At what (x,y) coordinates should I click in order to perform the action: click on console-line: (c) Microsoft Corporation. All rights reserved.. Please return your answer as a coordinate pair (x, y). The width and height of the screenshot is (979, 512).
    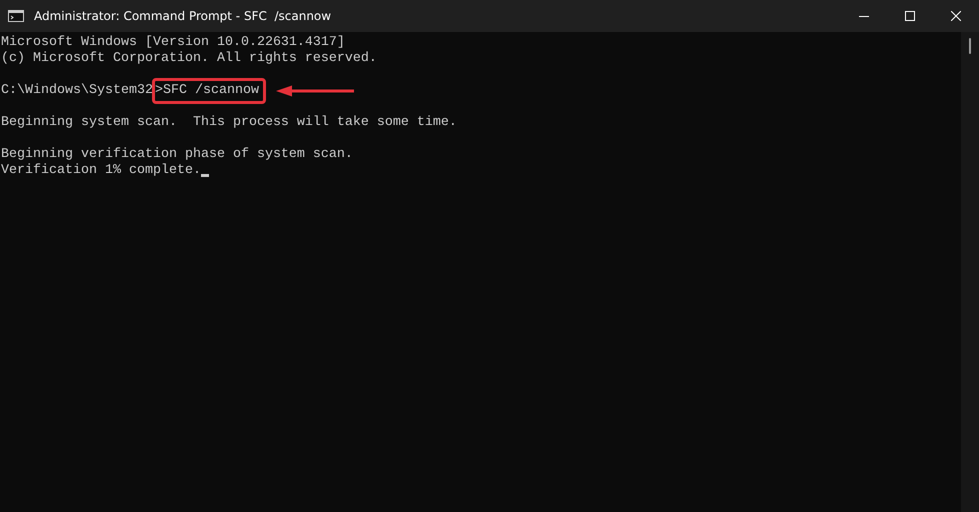
    Looking at the image, I should click on (189, 59).